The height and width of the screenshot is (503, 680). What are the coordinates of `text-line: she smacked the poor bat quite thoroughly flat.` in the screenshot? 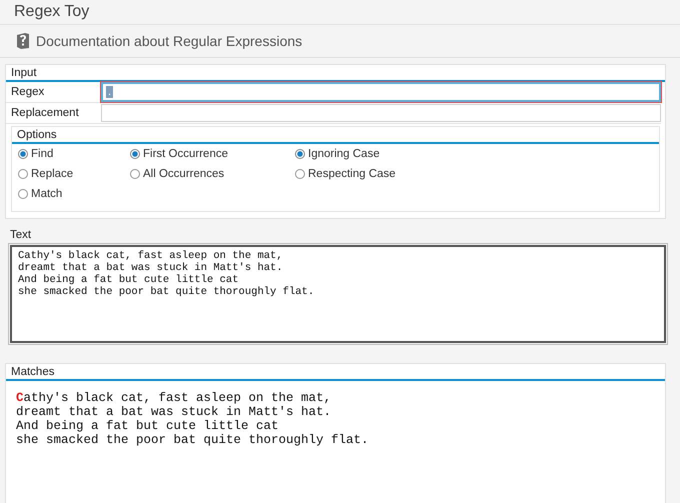 It's located at (167, 292).